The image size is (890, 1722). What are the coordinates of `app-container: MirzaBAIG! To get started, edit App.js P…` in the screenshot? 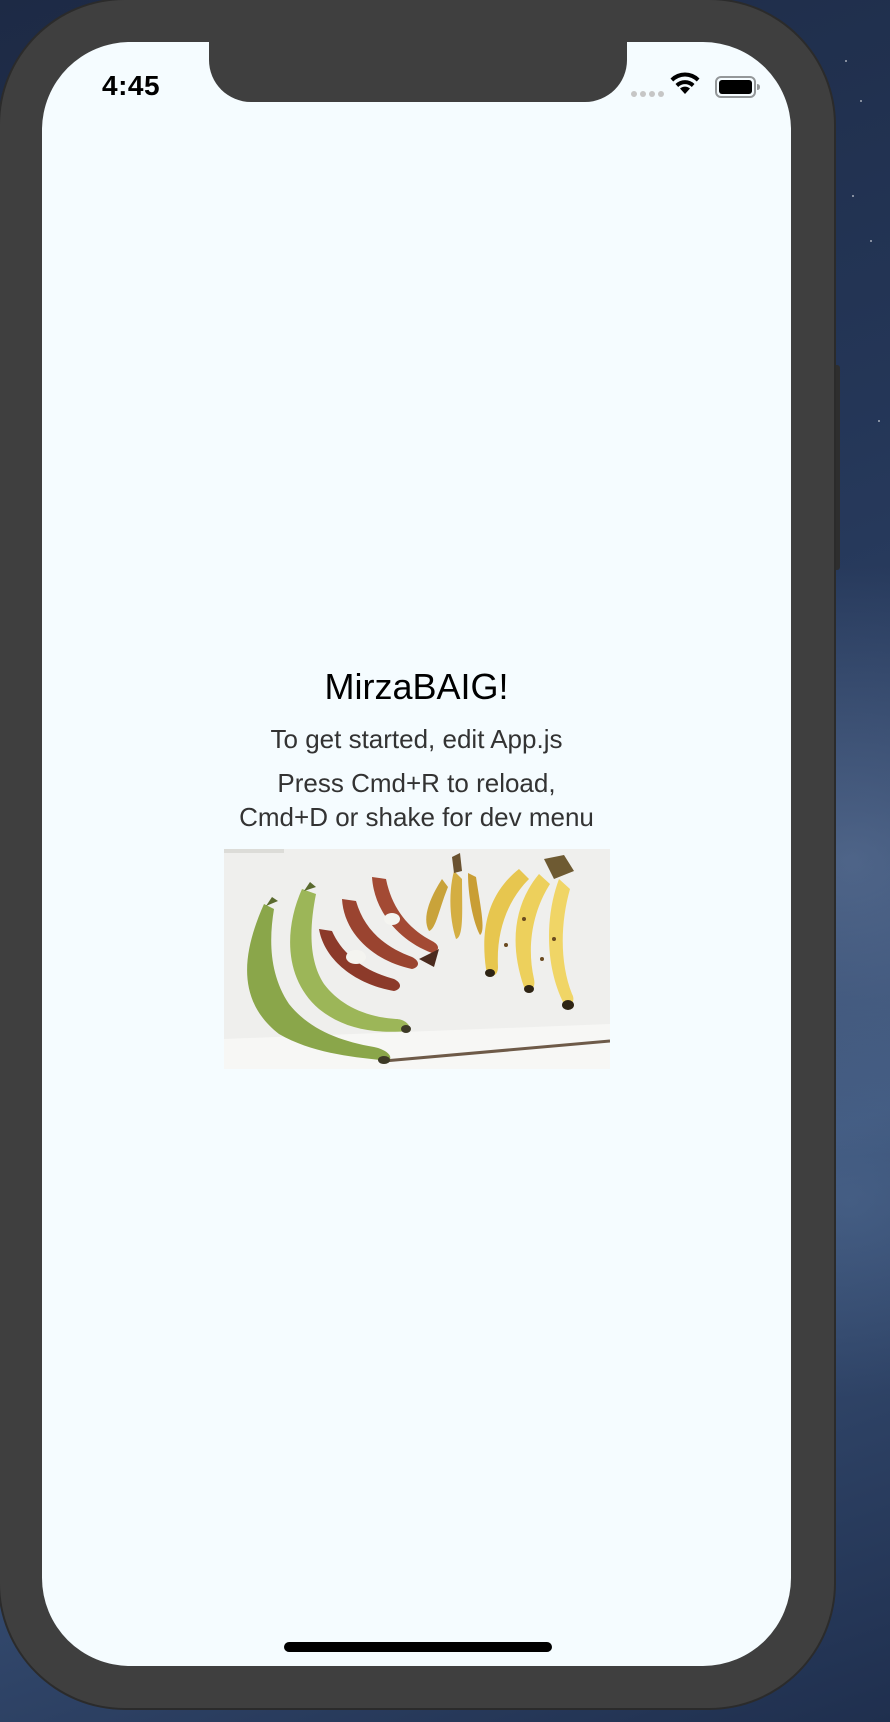 It's located at (416, 748).